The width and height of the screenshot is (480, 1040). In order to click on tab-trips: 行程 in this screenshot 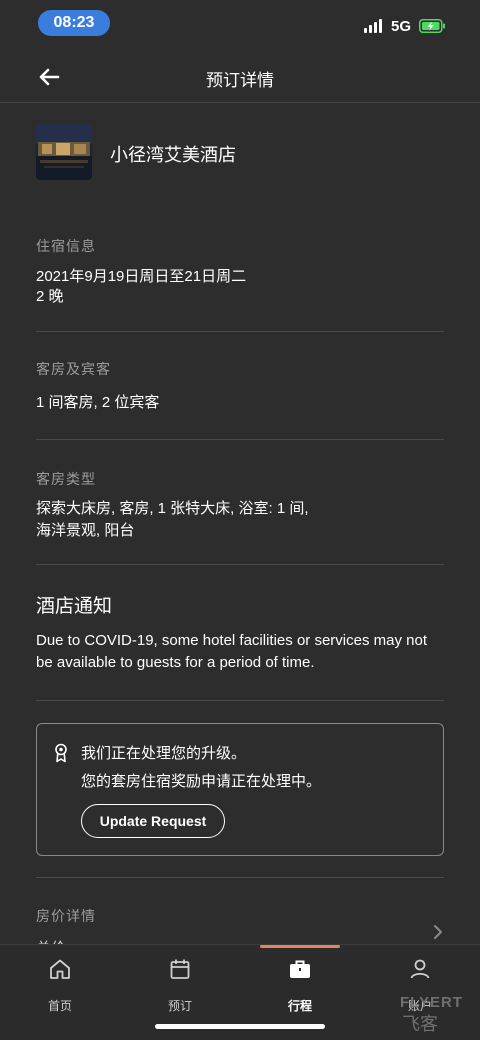, I will do `click(300, 985)`.